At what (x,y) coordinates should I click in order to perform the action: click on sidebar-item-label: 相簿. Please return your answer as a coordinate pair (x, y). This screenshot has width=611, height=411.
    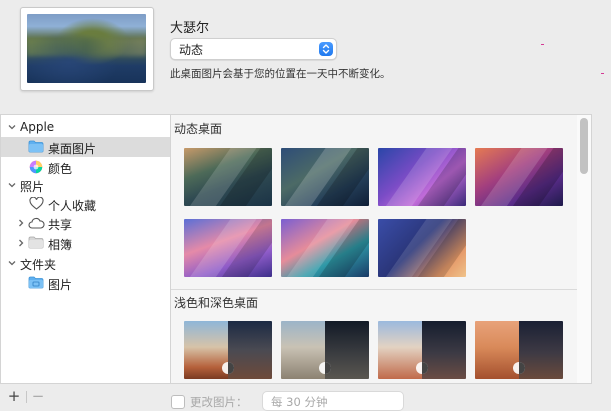
    Looking at the image, I should click on (60, 245).